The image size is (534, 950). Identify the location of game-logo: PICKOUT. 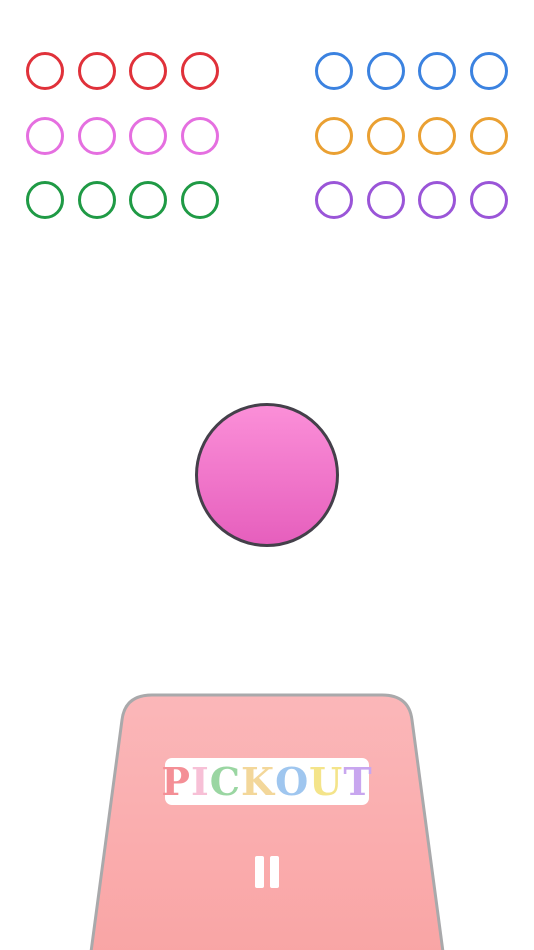
(267, 781).